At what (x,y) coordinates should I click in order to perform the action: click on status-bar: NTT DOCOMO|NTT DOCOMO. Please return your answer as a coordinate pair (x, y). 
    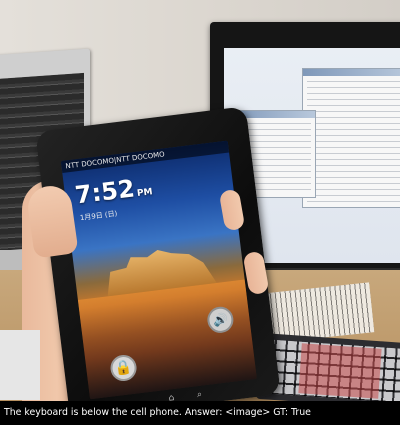
    Looking at the image, I should click on (145, 156).